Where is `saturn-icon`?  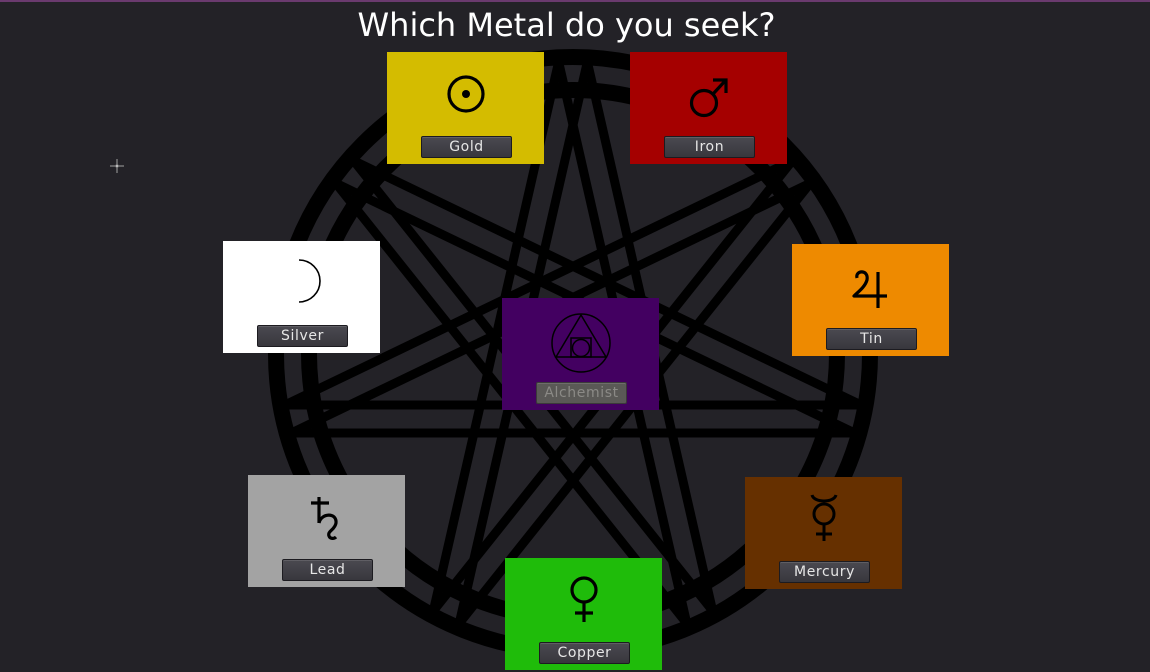 saturn-icon is located at coordinates (324, 518).